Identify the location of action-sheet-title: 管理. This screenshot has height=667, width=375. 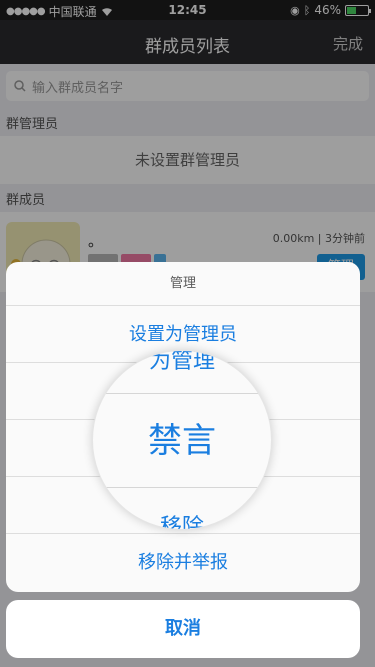
(183, 284).